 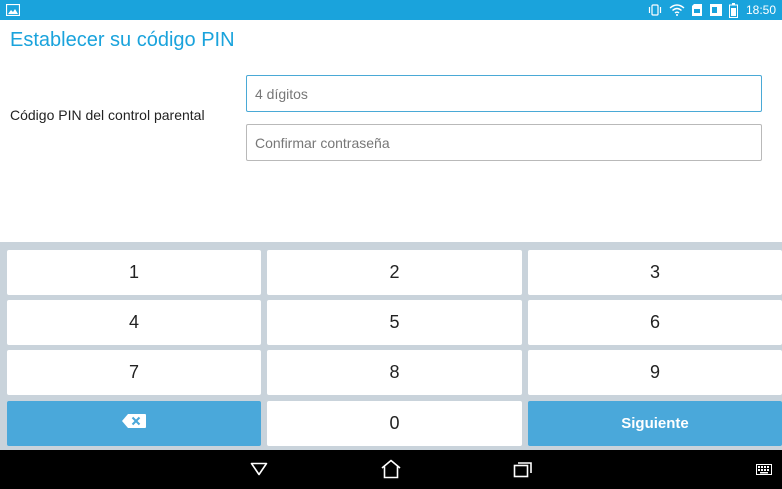 What do you see at coordinates (504, 93) in the screenshot?
I see `pin-input` at bounding box center [504, 93].